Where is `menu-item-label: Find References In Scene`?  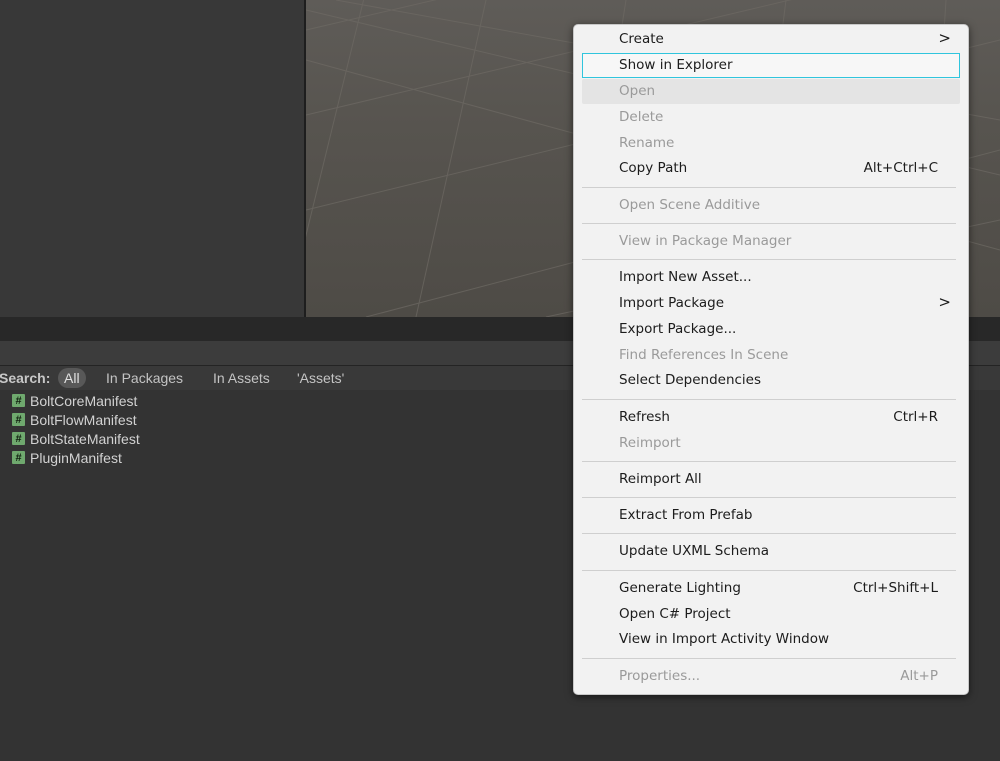
menu-item-label: Find References In Scene is located at coordinates (704, 355).